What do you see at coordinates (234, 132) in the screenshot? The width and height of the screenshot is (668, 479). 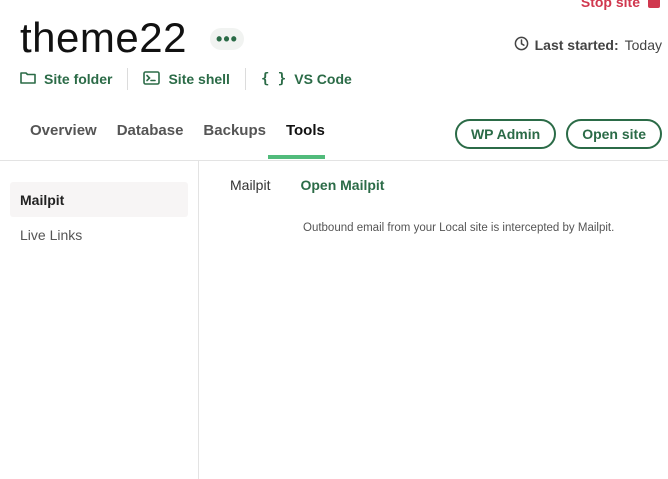 I see `tab-backups: Backups` at bounding box center [234, 132].